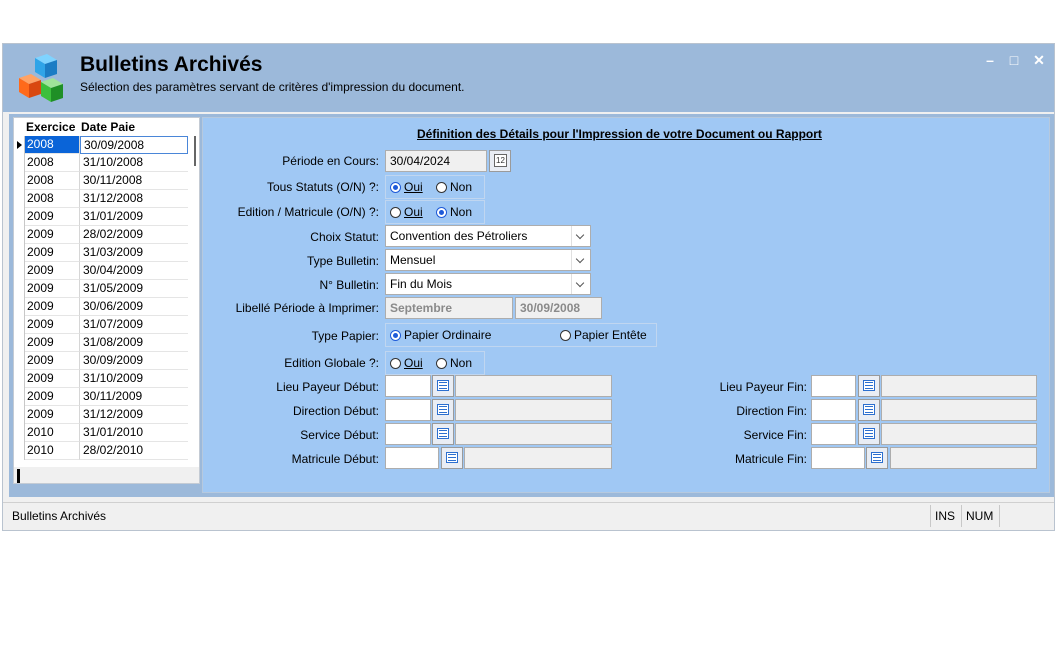 Image resolution: width=1055 pixels, height=667 pixels. I want to click on cell-date-paie: 31/07/2009, so click(134, 325).